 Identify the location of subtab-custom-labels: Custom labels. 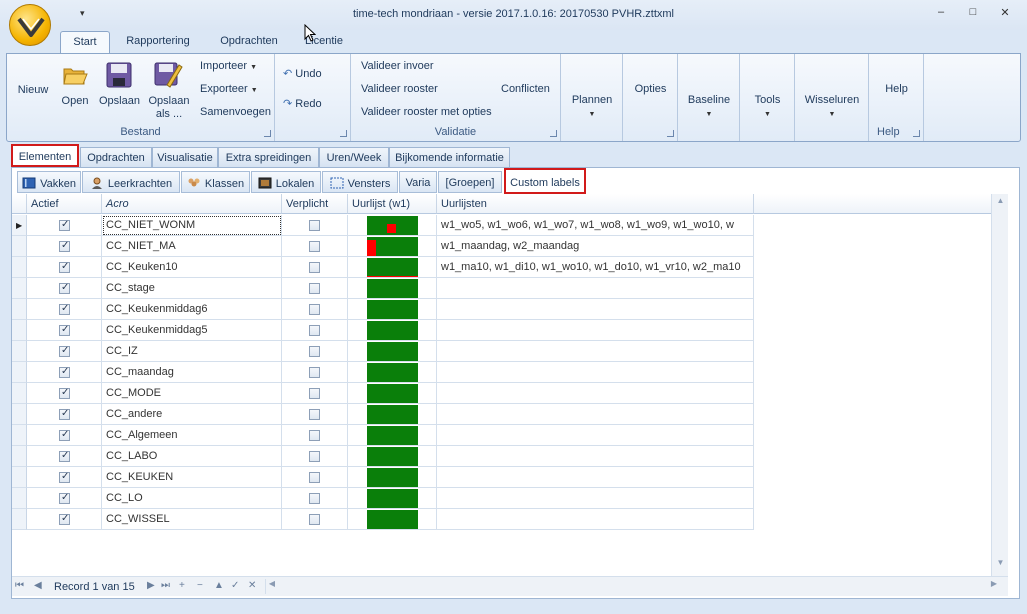
(545, 181).